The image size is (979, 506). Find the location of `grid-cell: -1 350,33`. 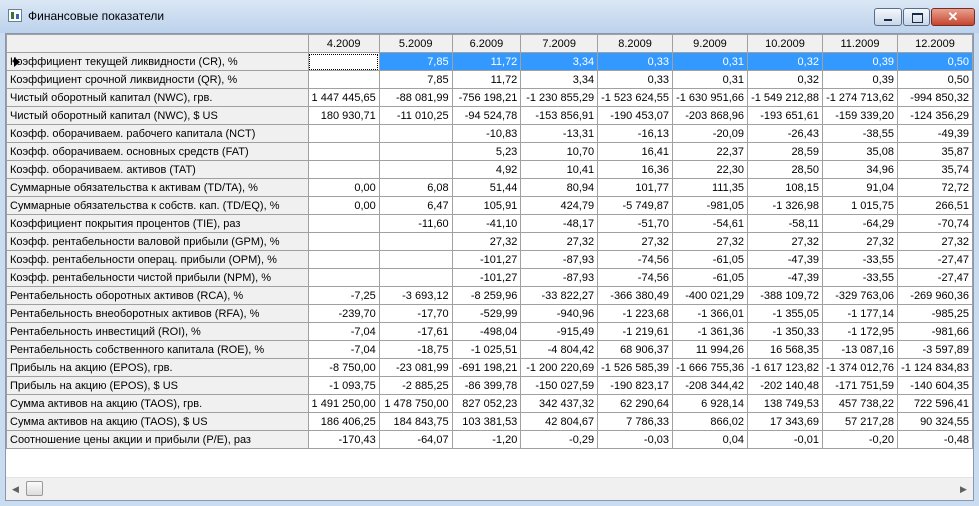

grid-cell: -1 350,33 is located at coordinates (784, 331).